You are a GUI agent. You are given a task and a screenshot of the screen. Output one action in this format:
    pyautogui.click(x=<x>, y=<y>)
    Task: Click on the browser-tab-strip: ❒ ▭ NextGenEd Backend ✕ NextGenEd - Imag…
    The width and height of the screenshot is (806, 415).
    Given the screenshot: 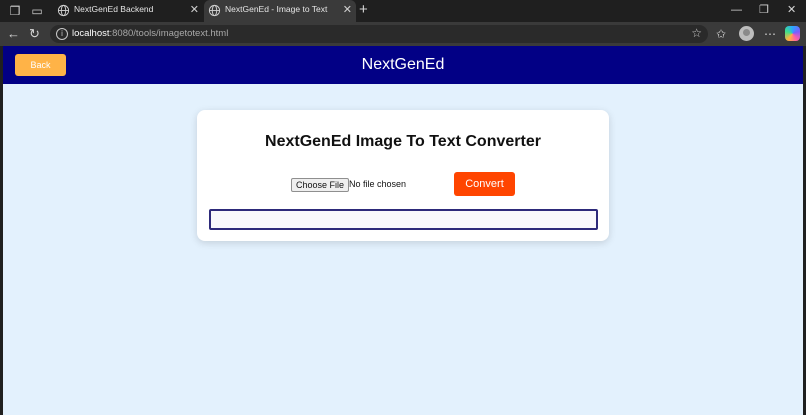 What is the action you would take?
    pyautogui.click(x=403, y=11)
    